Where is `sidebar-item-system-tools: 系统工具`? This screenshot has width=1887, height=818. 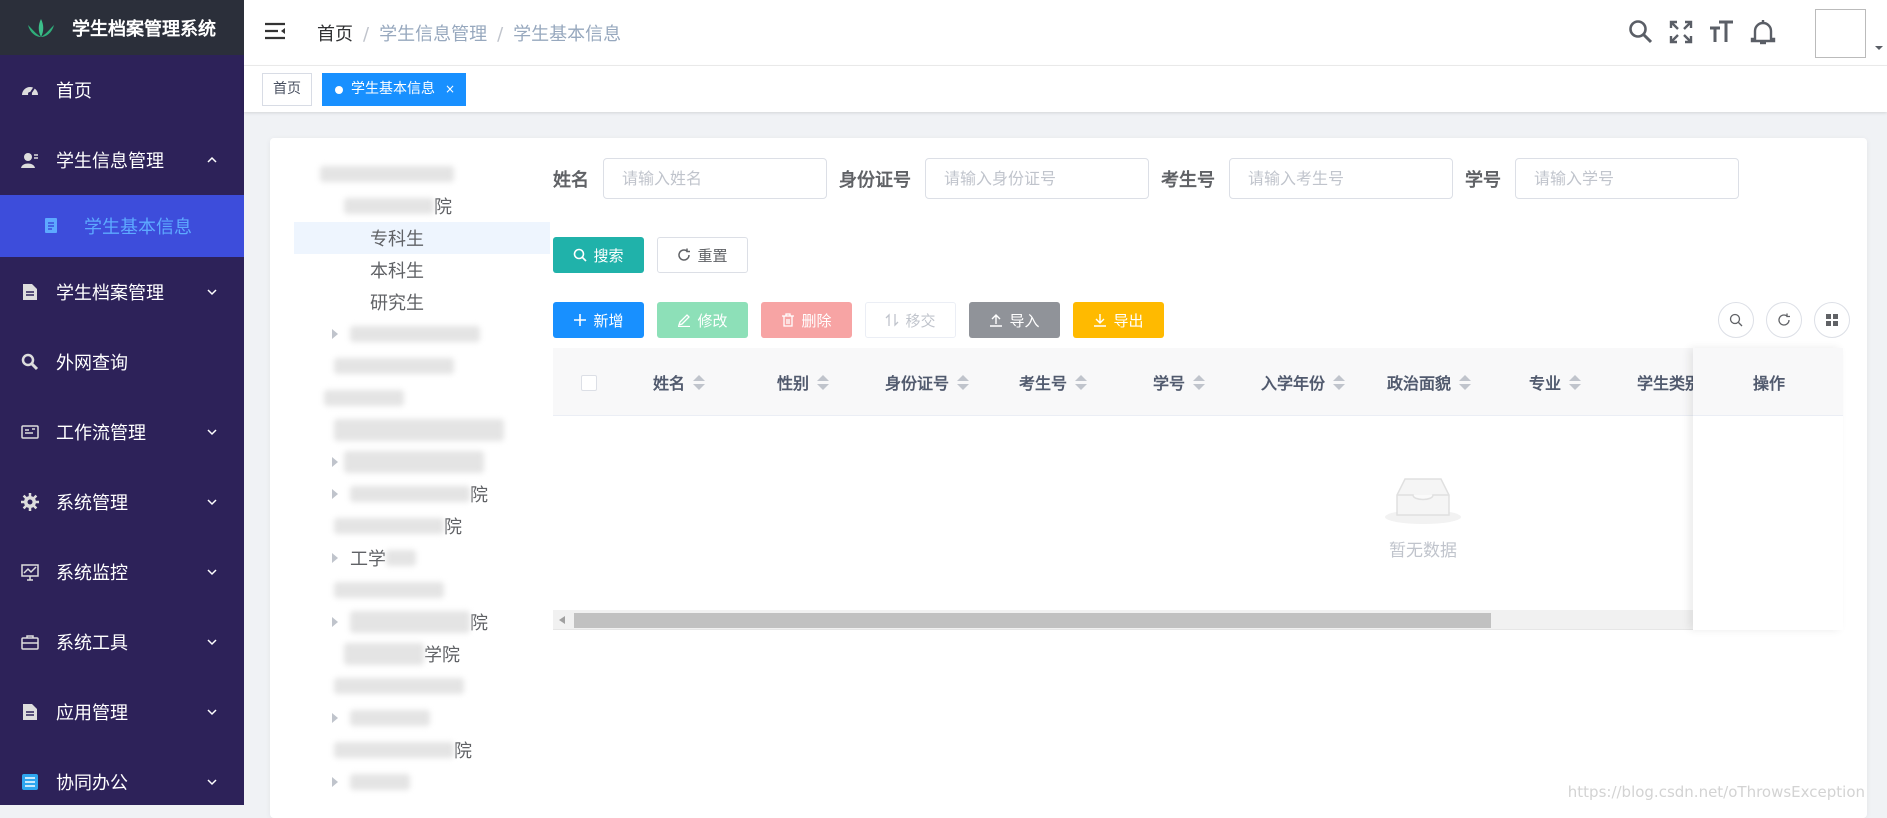
sidebar-item-system-tools: 系统工具 is located at coordinates (122, 642).